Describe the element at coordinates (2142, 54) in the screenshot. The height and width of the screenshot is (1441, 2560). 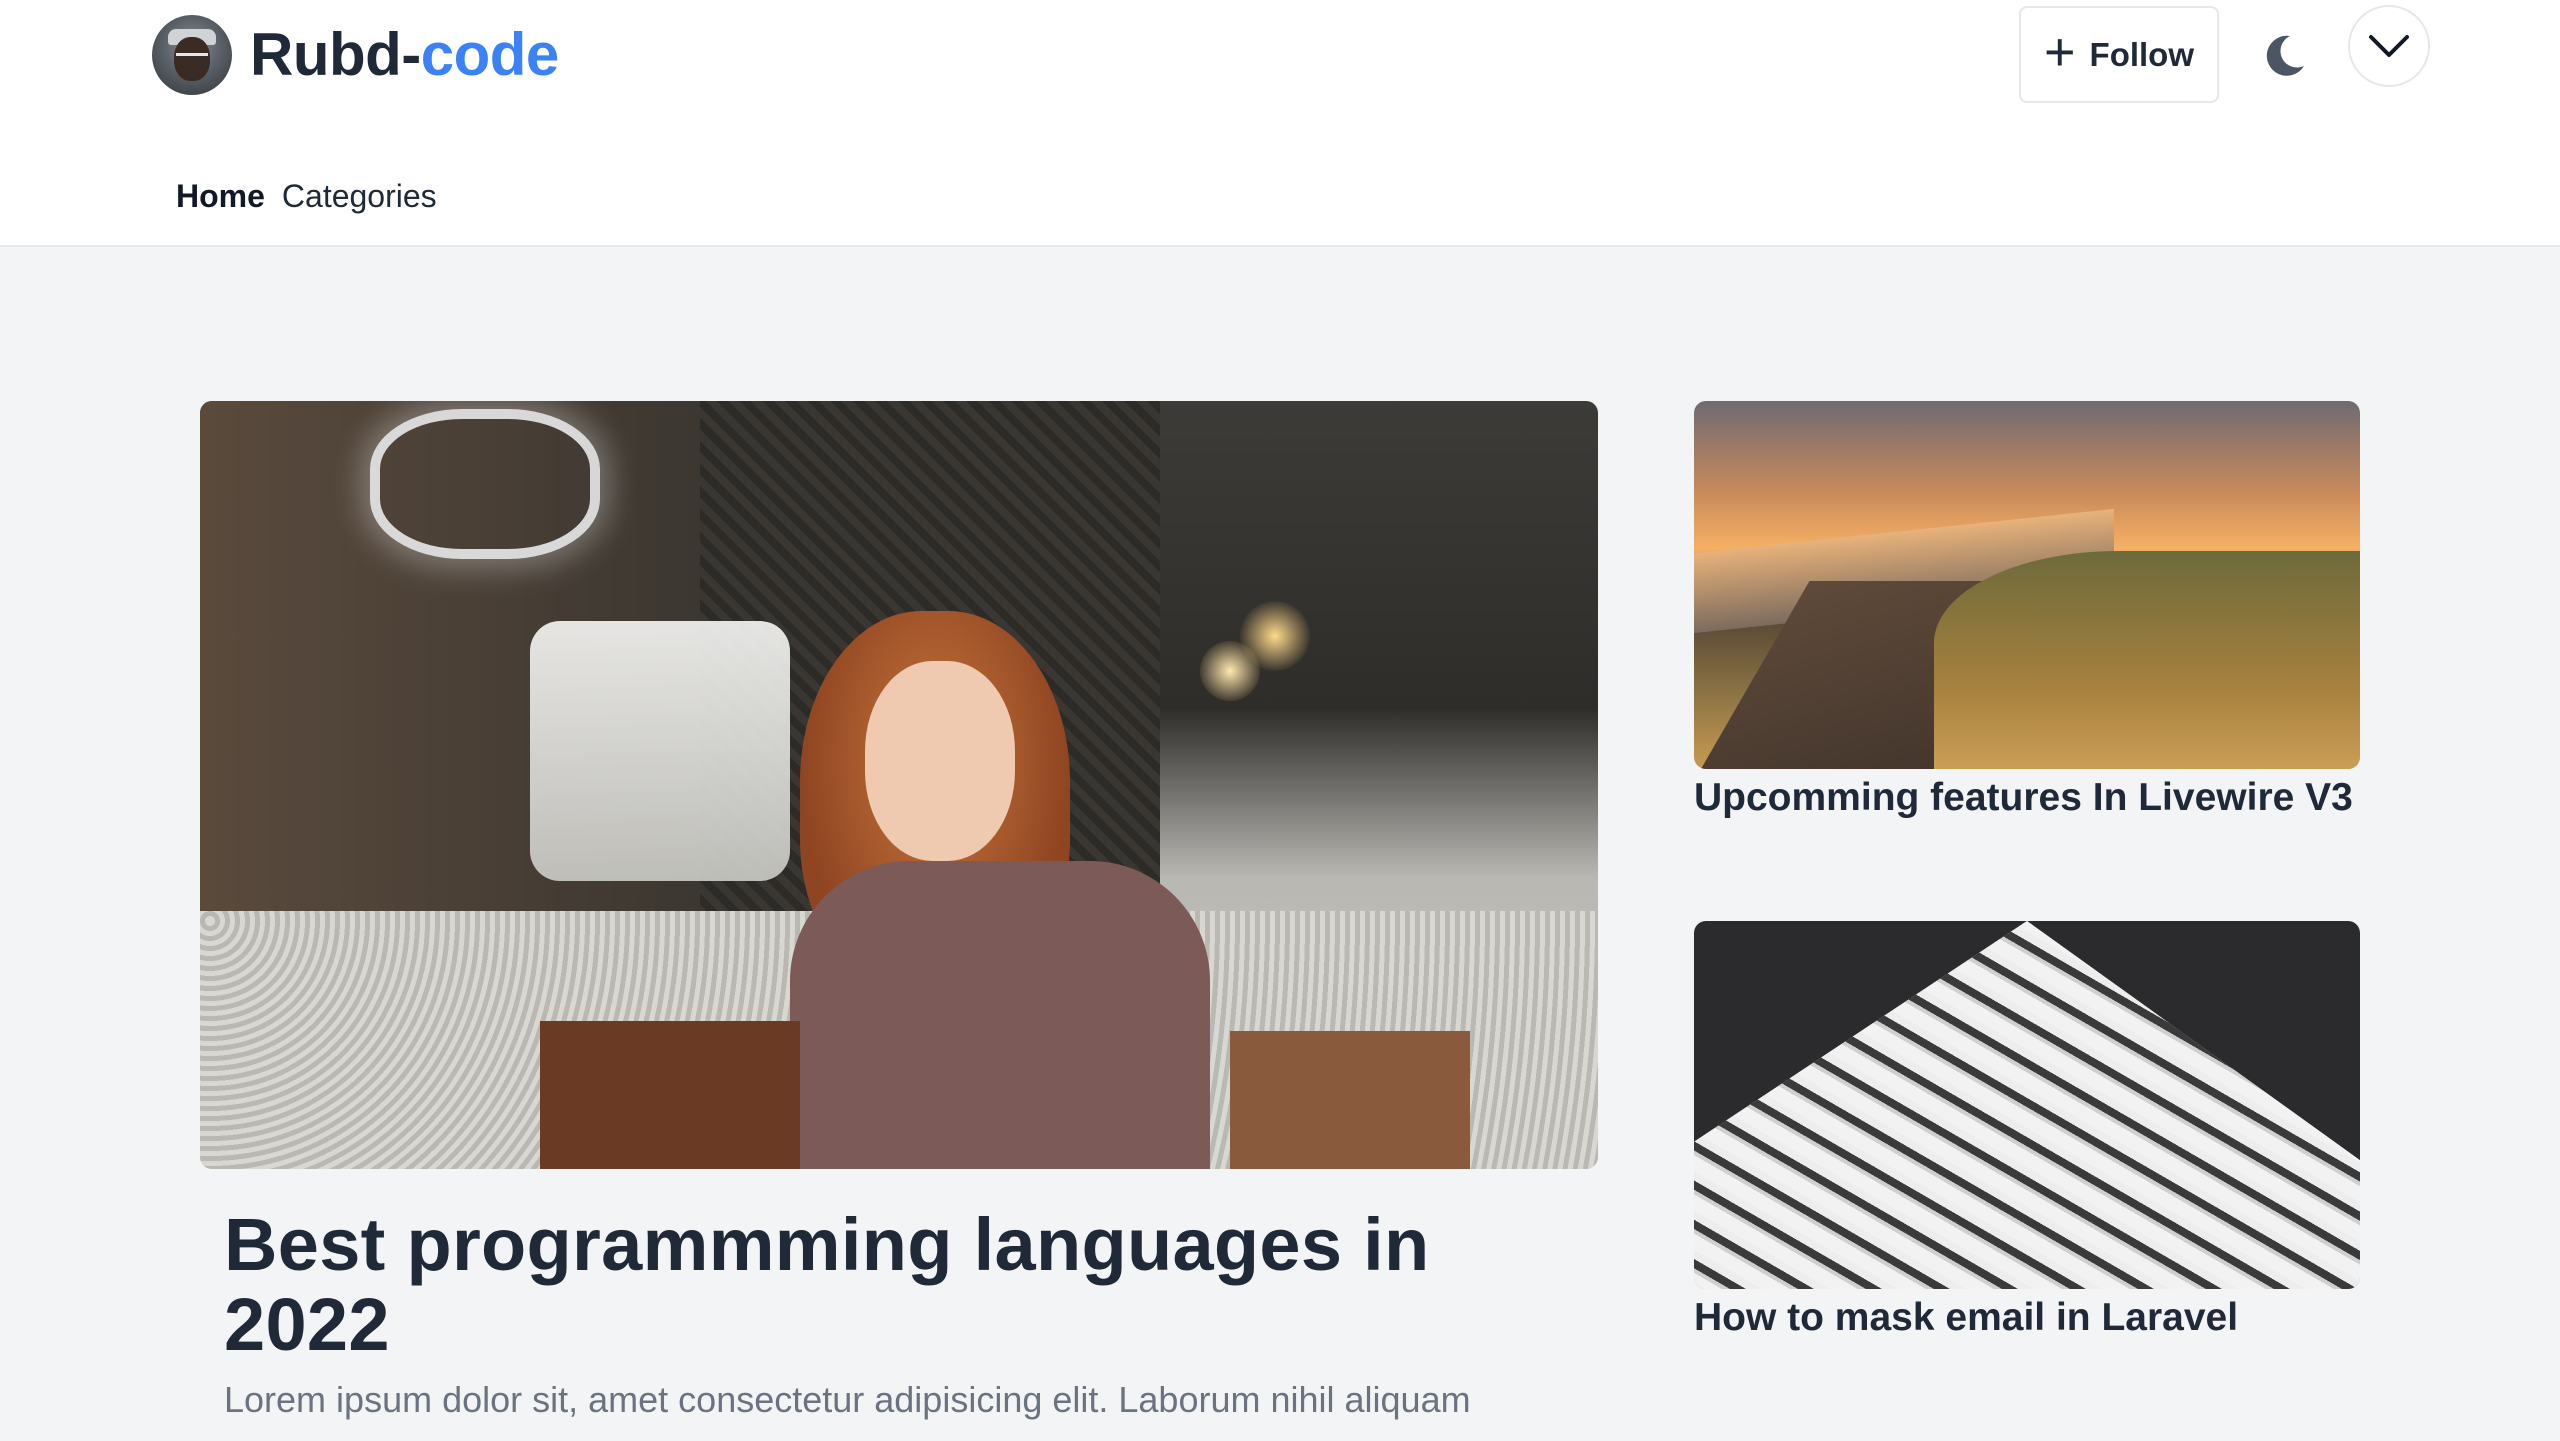
I see `follow-label: Follow` at that location.